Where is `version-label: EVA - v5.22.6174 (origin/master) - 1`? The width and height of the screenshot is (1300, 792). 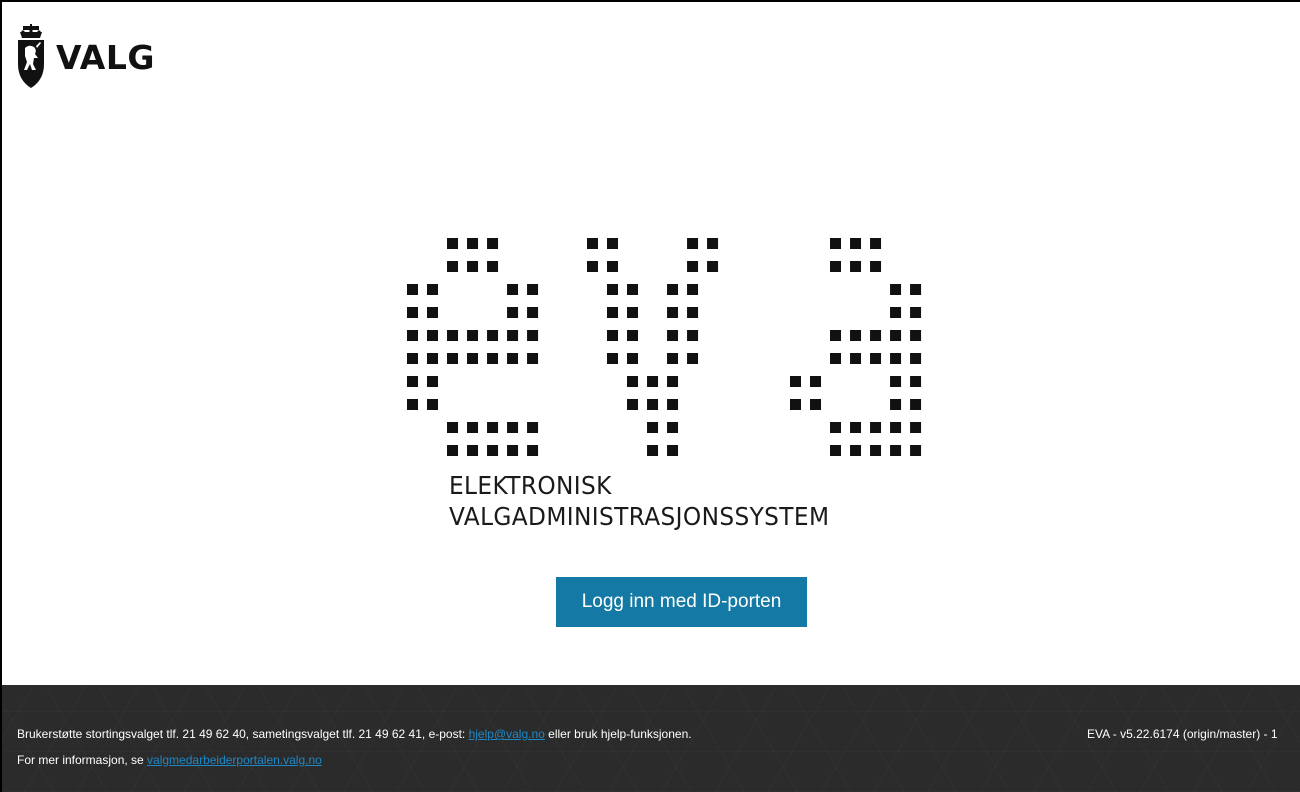
version-label: EVA - v5.22.6174 (origin/master) - 1 is located at coordinates (1182, 734).